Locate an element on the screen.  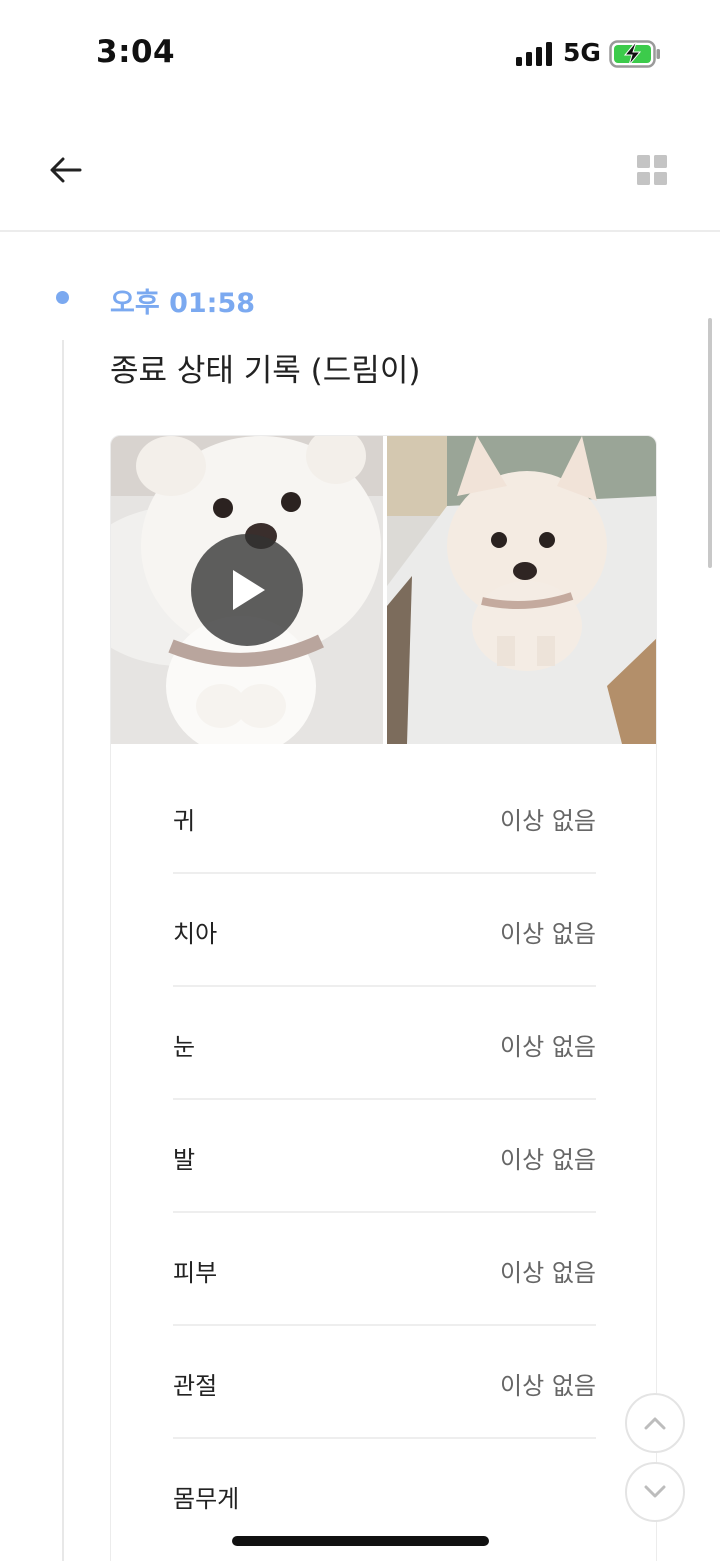
scroll-up-button is located at coordinates (655, 1423).